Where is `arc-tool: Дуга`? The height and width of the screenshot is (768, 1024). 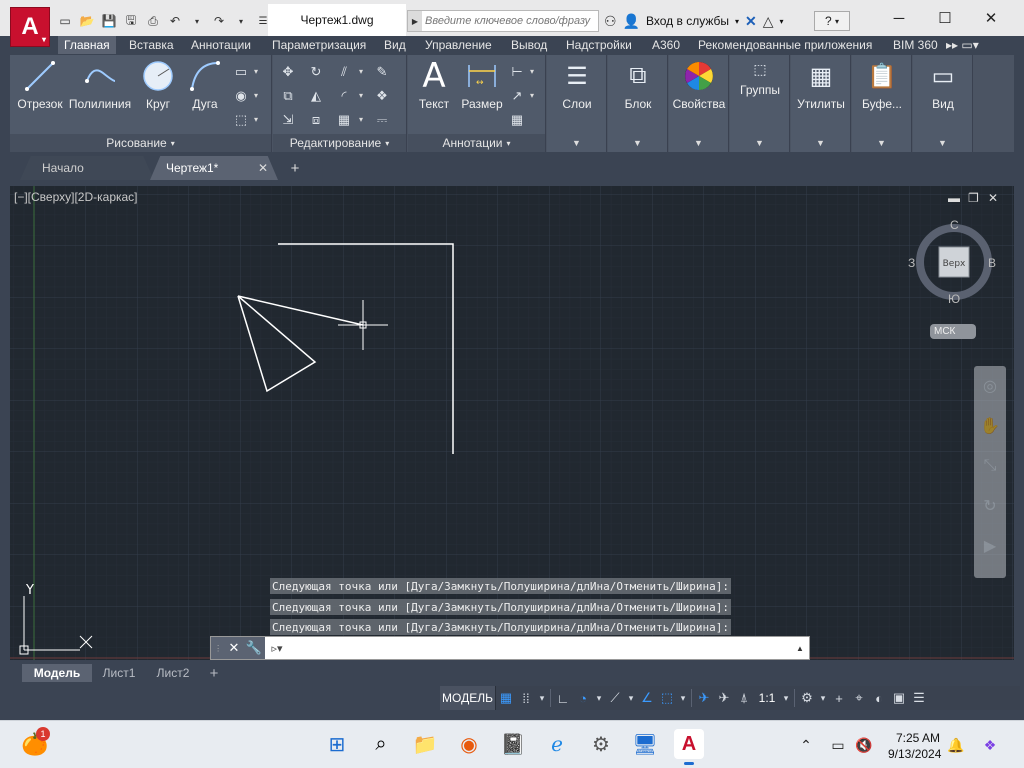 arc-tool: Дуга is located at coordinates (205, 93).